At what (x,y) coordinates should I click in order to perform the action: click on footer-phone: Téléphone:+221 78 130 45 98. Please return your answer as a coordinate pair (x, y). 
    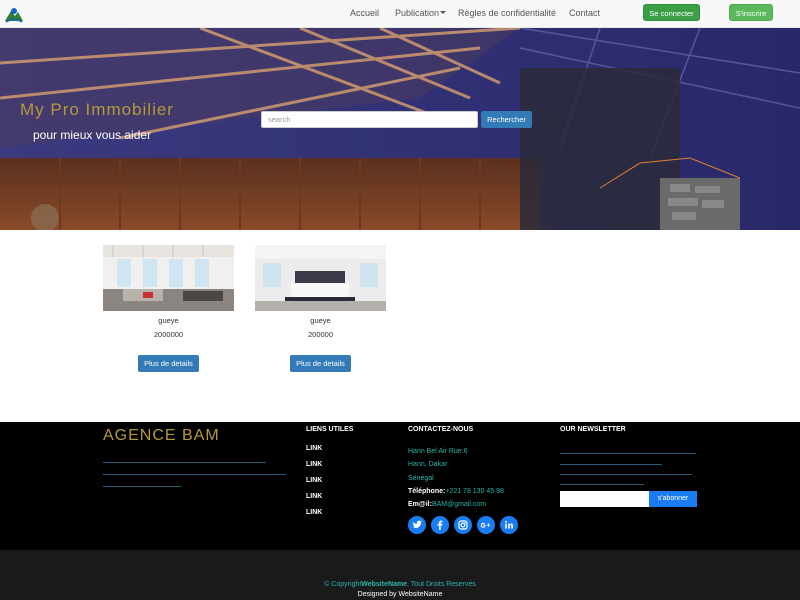
    Looking at the image, I should click on (456, 491).